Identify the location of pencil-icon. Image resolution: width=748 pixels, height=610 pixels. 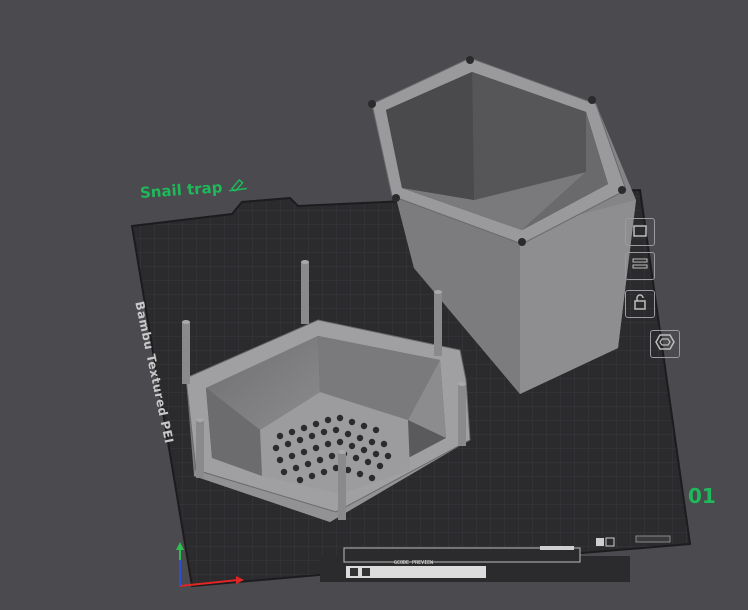
(237, 186).